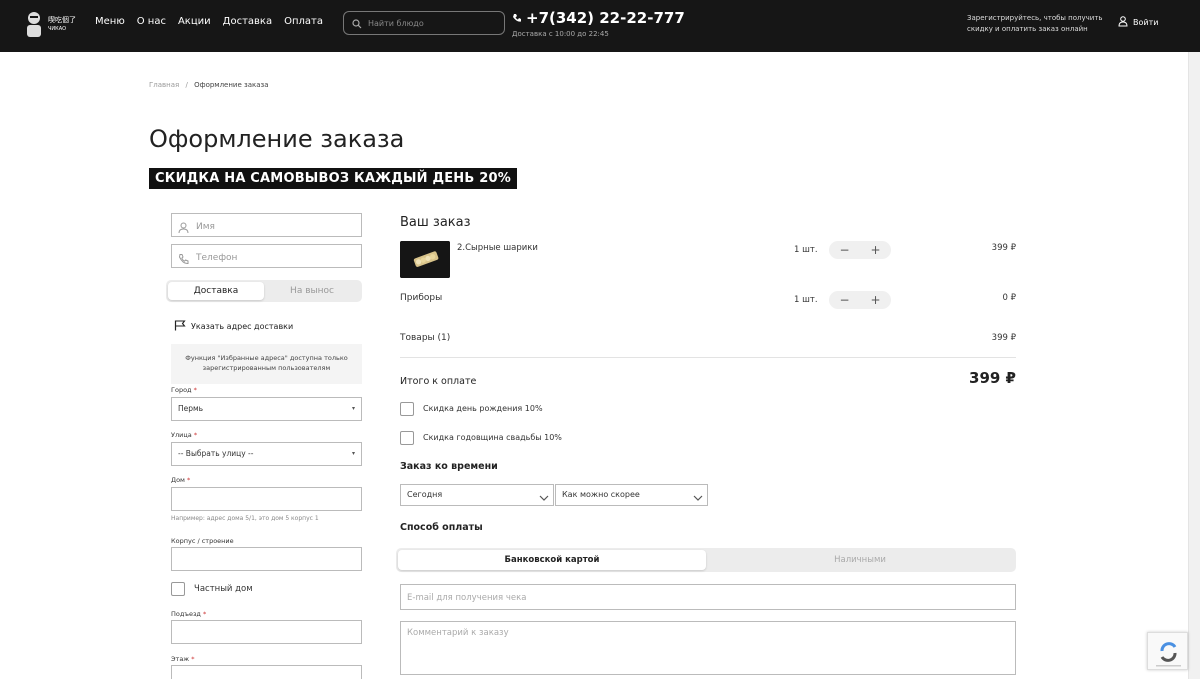 This screenshot has width=1200, height=679. Describe the element at coordinates (184, 435) in the screenshot. I see `street-label: Улица *` at that location.